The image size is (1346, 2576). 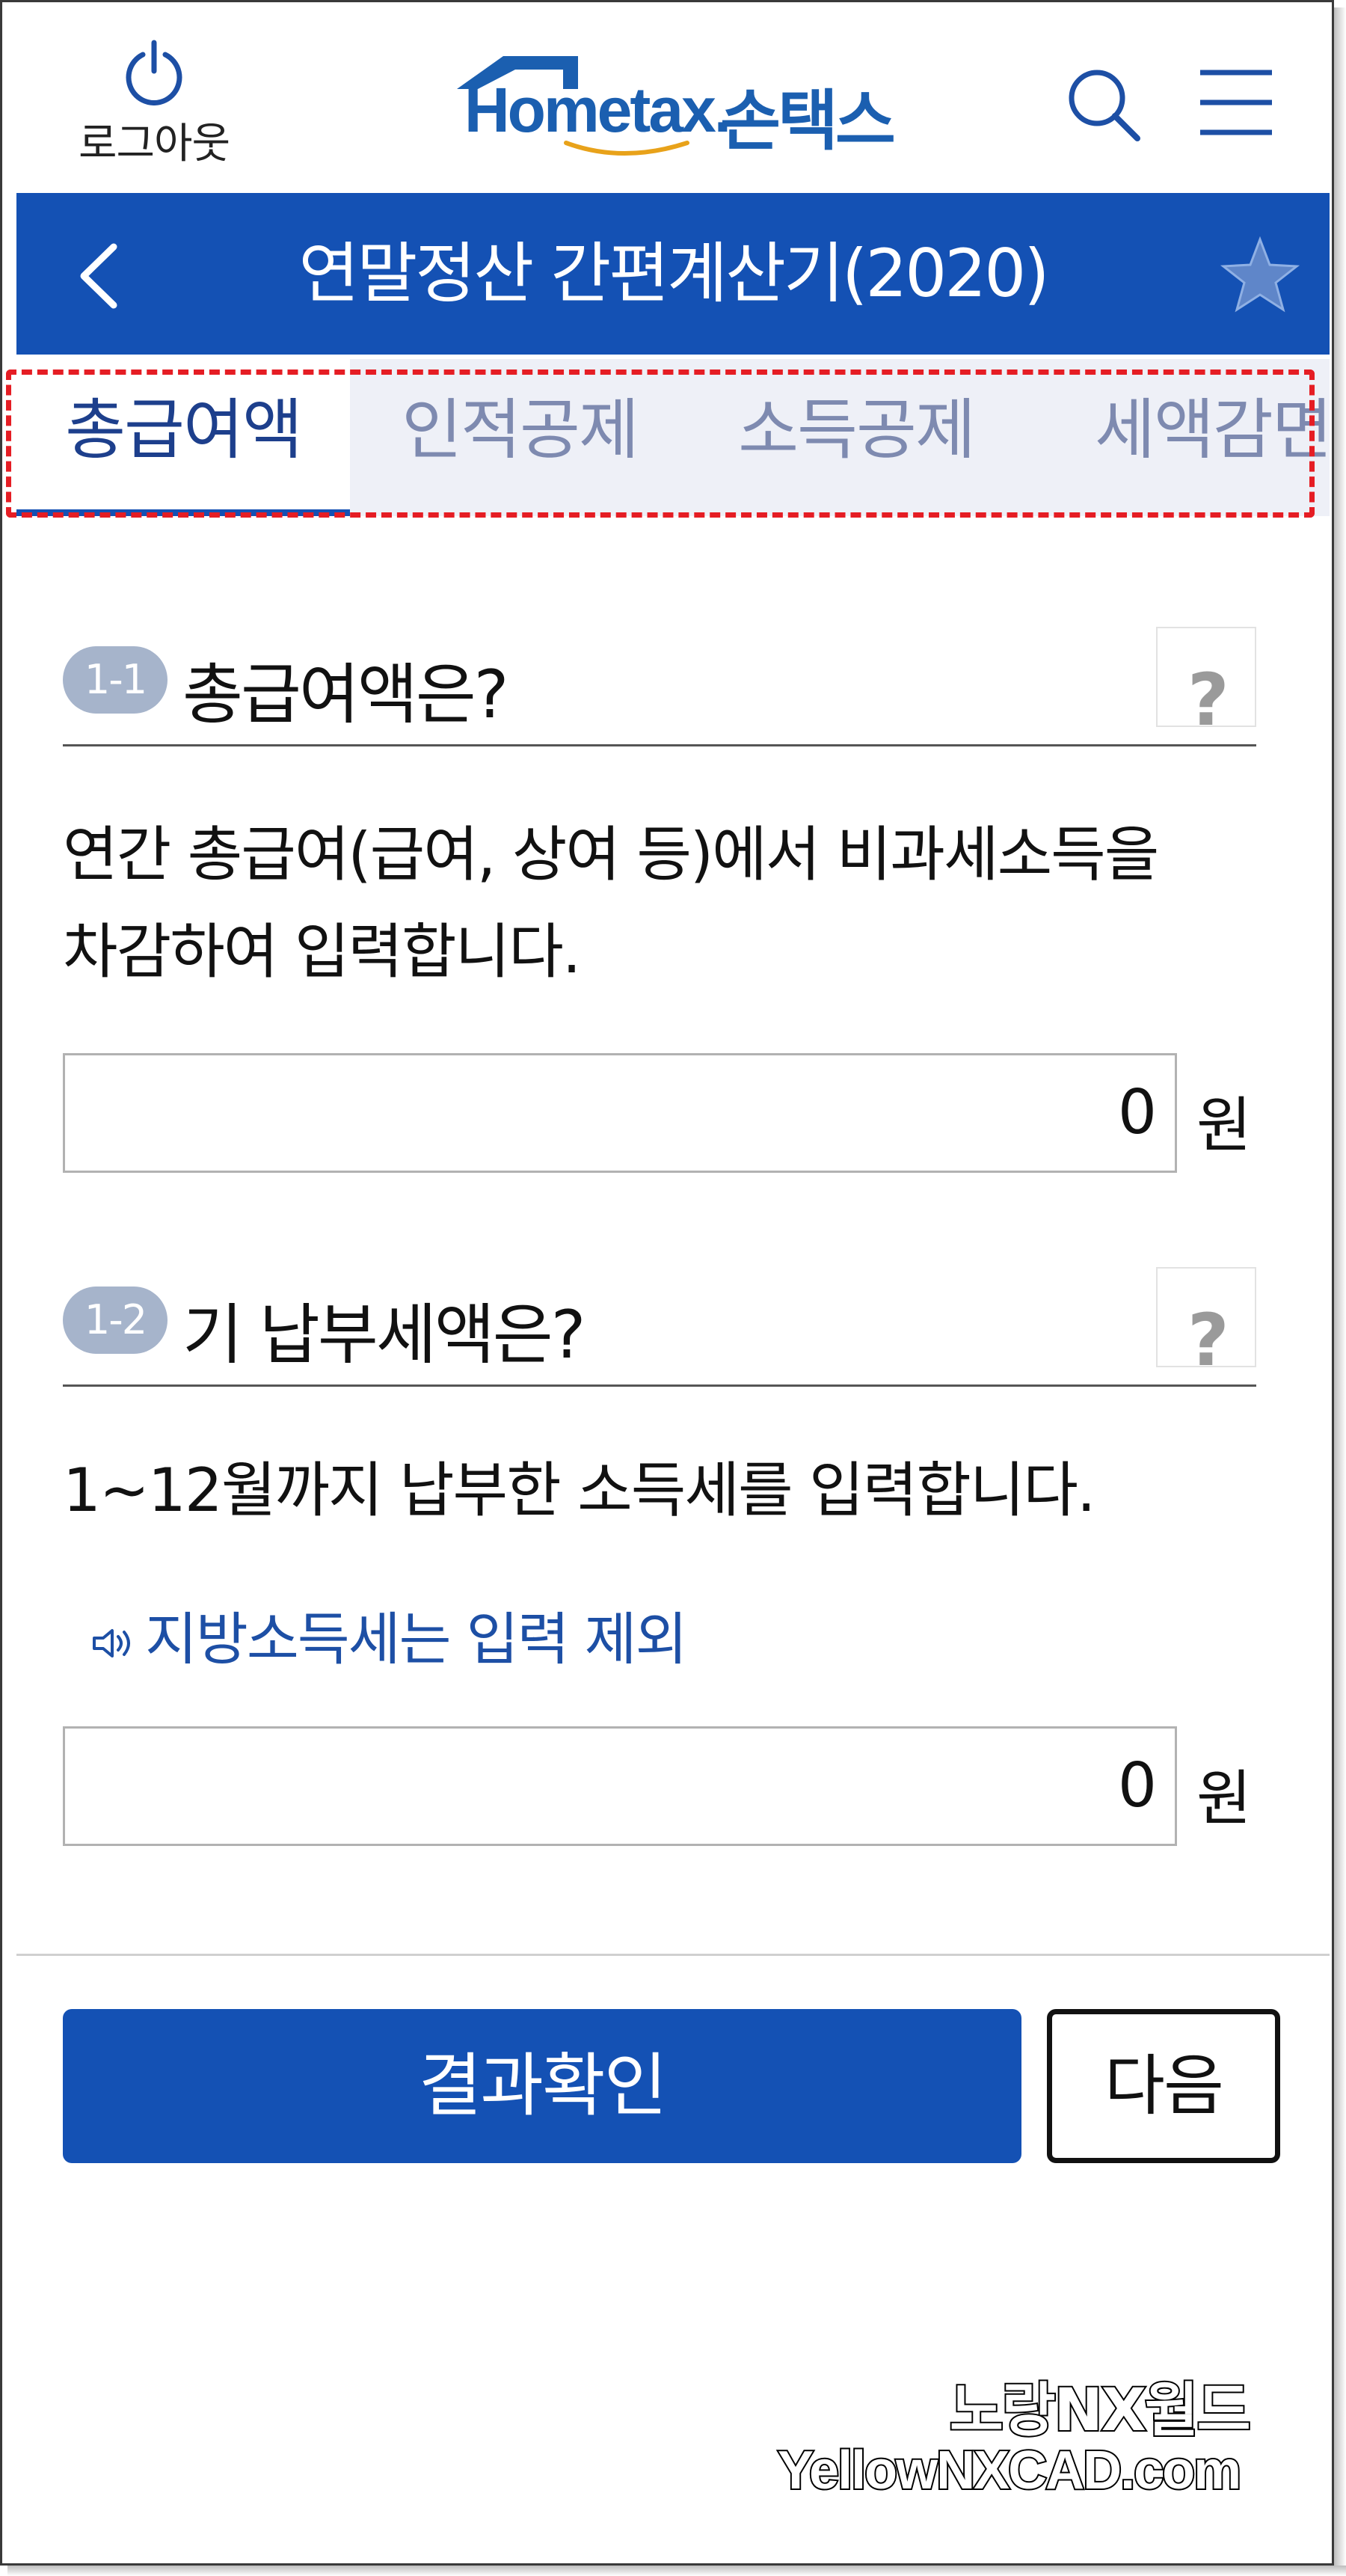 What do you see at coordinates (1100, 2411) in the screenshot?
I see `watermark-line1: 노랑NX월드` at bounding box center [1100, 2411].